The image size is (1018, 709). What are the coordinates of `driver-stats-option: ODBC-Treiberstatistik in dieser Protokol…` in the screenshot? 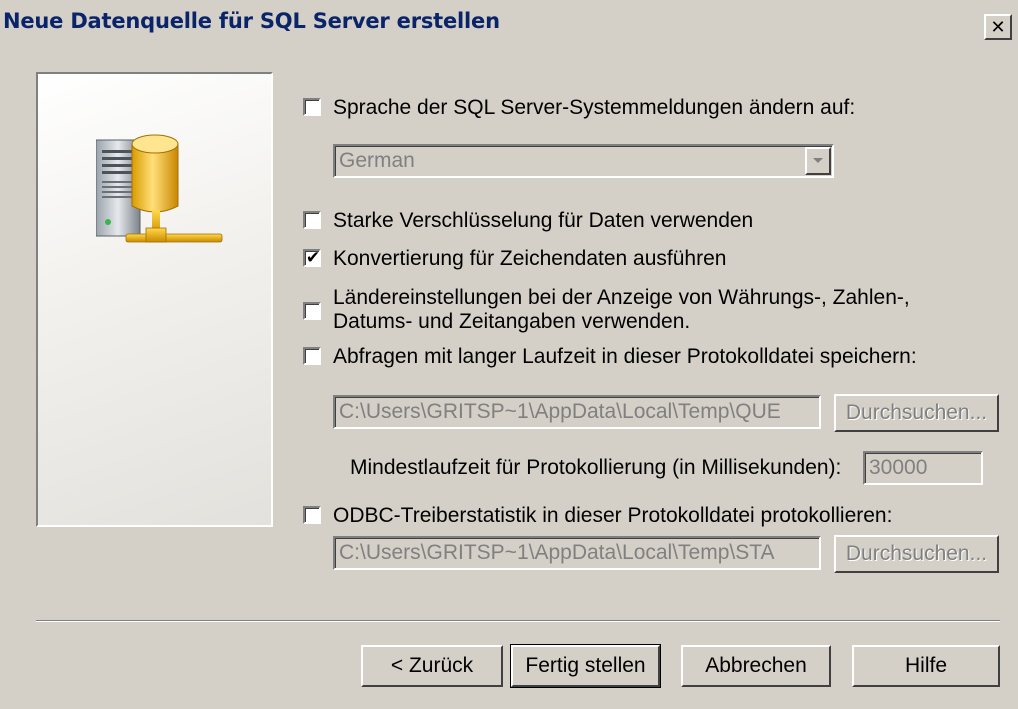 It's located at (597, 515).